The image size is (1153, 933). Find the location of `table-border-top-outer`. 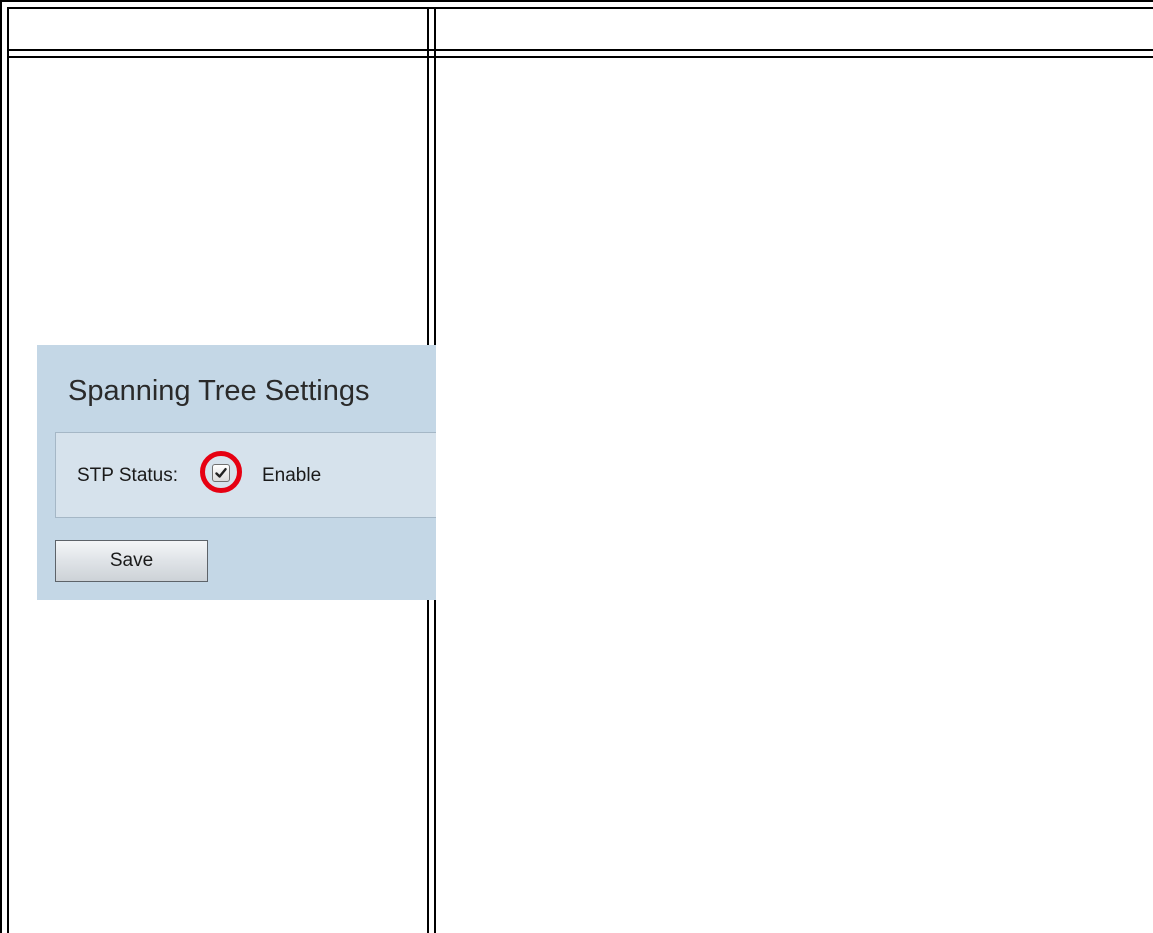

table-border-top-outer is located at coordinates (576, 1).